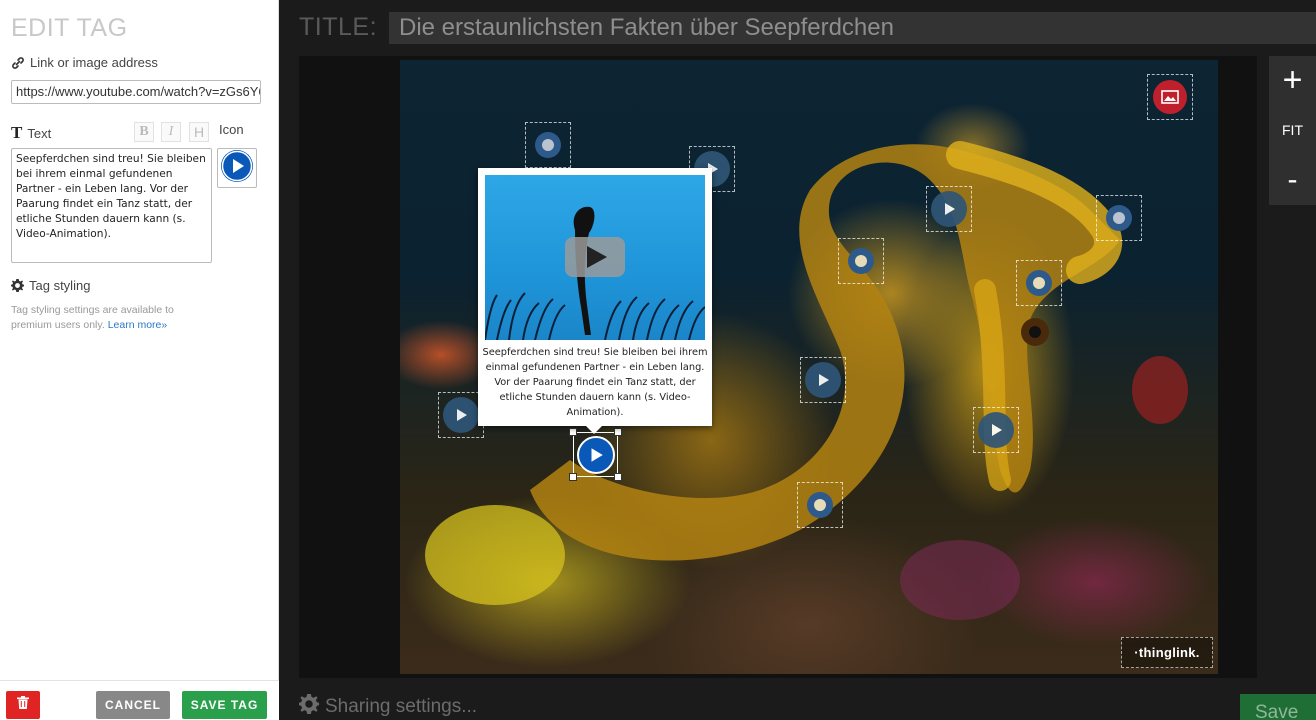 The image size is (1316, 720). I want to click on text-label: T Text, so click(31, 133).